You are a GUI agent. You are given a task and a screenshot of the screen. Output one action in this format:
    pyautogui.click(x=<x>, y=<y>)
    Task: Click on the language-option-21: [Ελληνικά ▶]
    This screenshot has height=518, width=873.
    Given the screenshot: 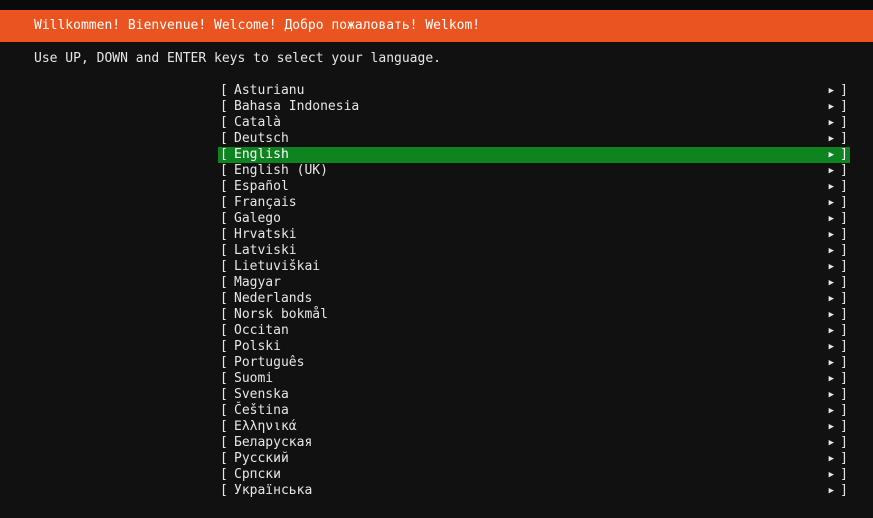 What is the action you would take?
    pyautogui.click(x=534, y=427)
    